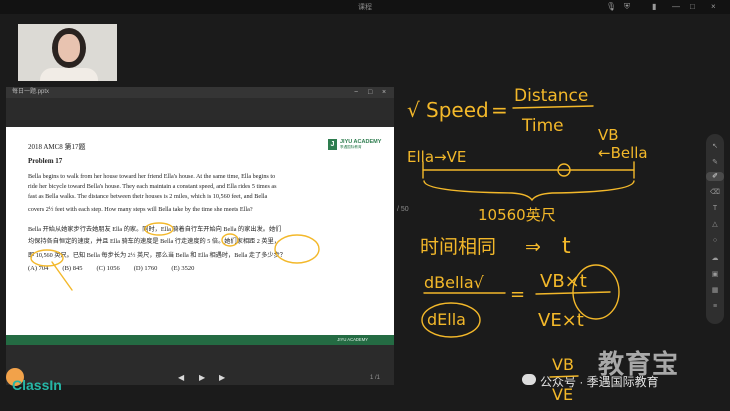  I want to click on logo-subtitle: 季遇国际教育, so click(351, 147).